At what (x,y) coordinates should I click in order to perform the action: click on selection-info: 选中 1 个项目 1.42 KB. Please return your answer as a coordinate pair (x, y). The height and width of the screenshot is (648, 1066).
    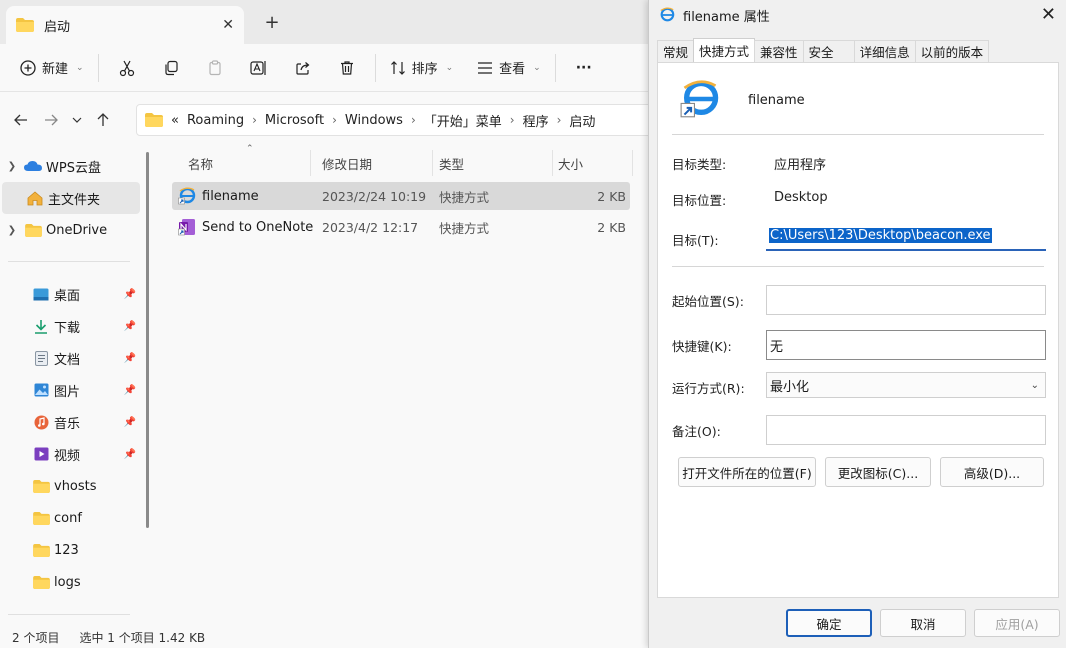
    Looking at the image, I should click on (142, 637).